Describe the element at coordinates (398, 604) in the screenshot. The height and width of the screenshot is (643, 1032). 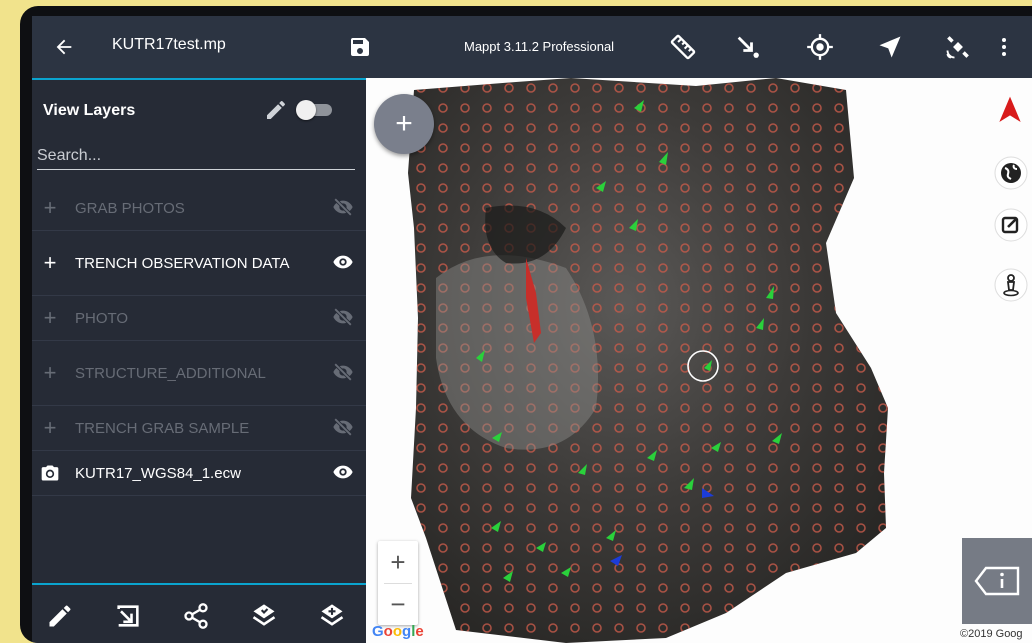
I see `zoom-out-button: −` at that location.